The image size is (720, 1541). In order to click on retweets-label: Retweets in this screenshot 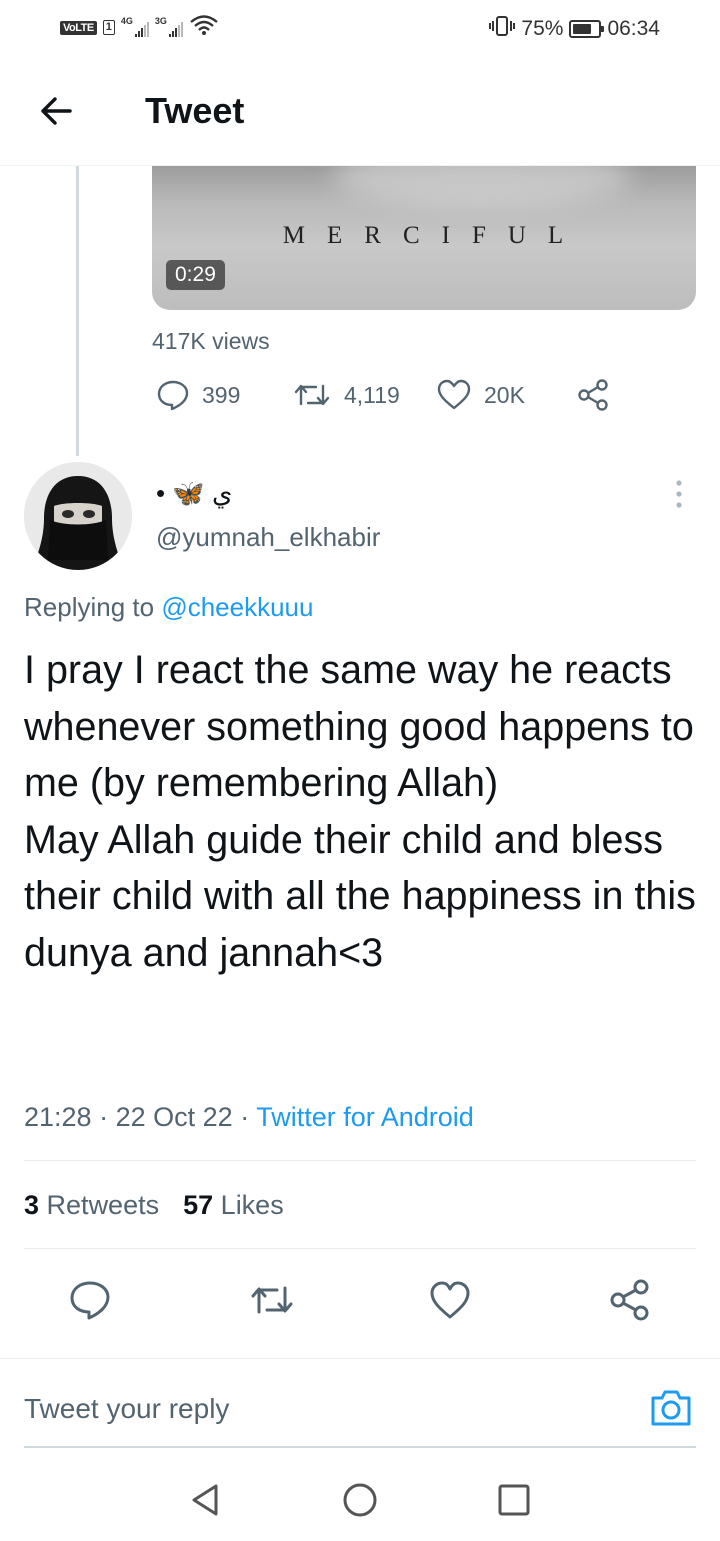, I will do `click(103, 1205)`.